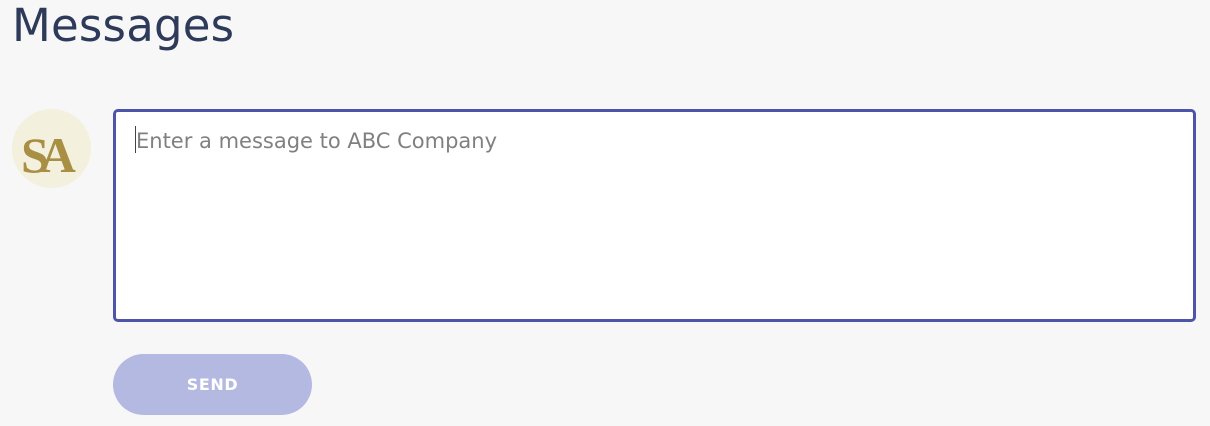  I want to click on monogram-logo: SA, so click(53, 155).